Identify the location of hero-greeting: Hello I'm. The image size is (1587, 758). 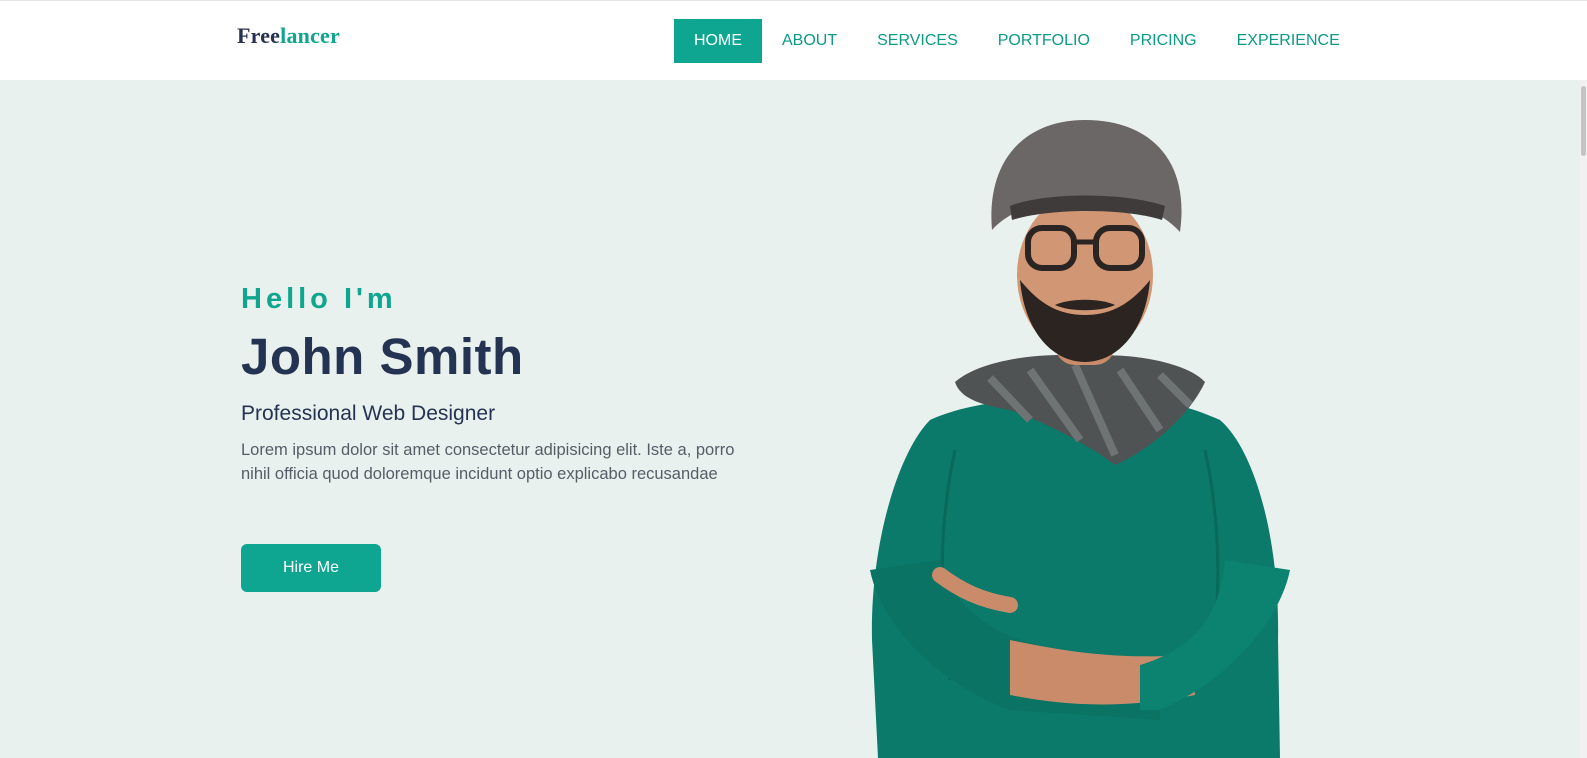
(319, 299).